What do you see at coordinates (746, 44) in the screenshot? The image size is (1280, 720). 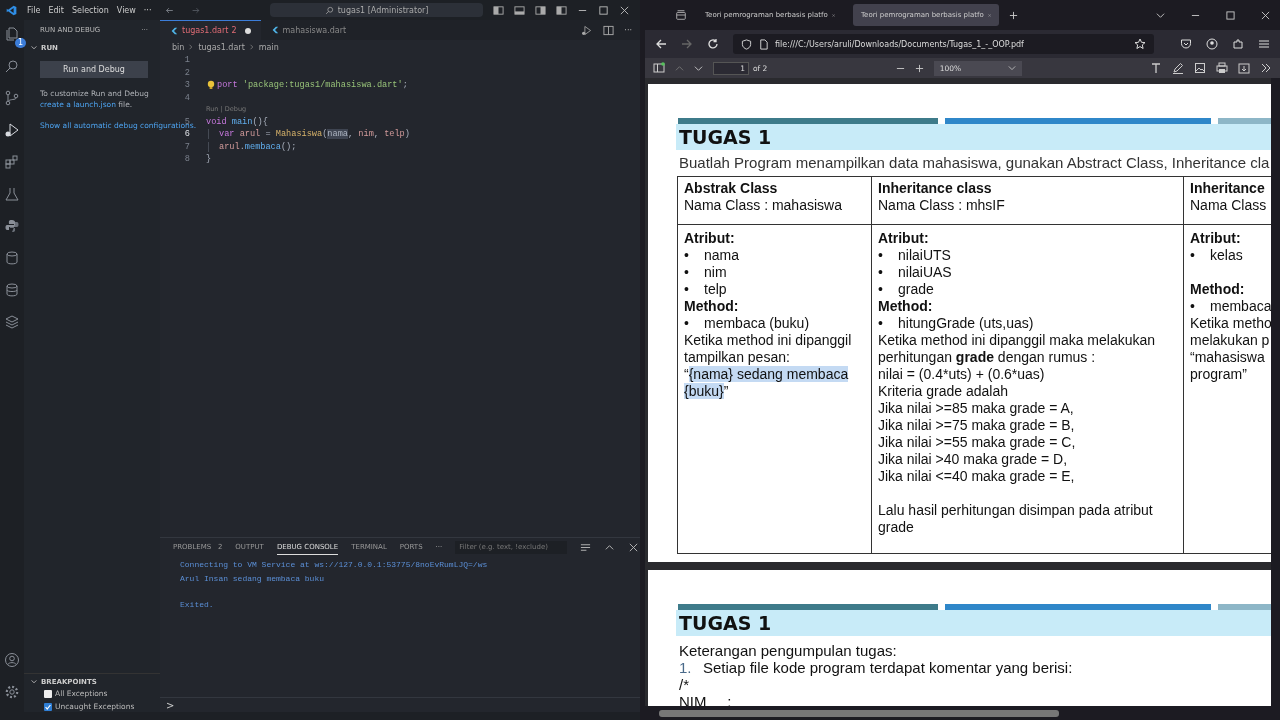 I see `shield-icon` at bounding box center [746, 44].